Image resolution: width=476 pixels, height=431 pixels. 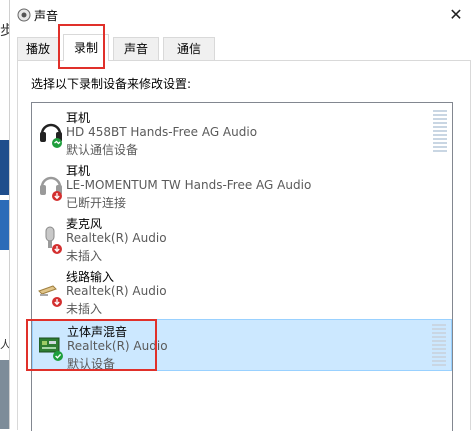 What do you see at coordinates (97, 332) in the screenshot?
I see `device-name: 立体声混音` at bounding box center [97, 332].